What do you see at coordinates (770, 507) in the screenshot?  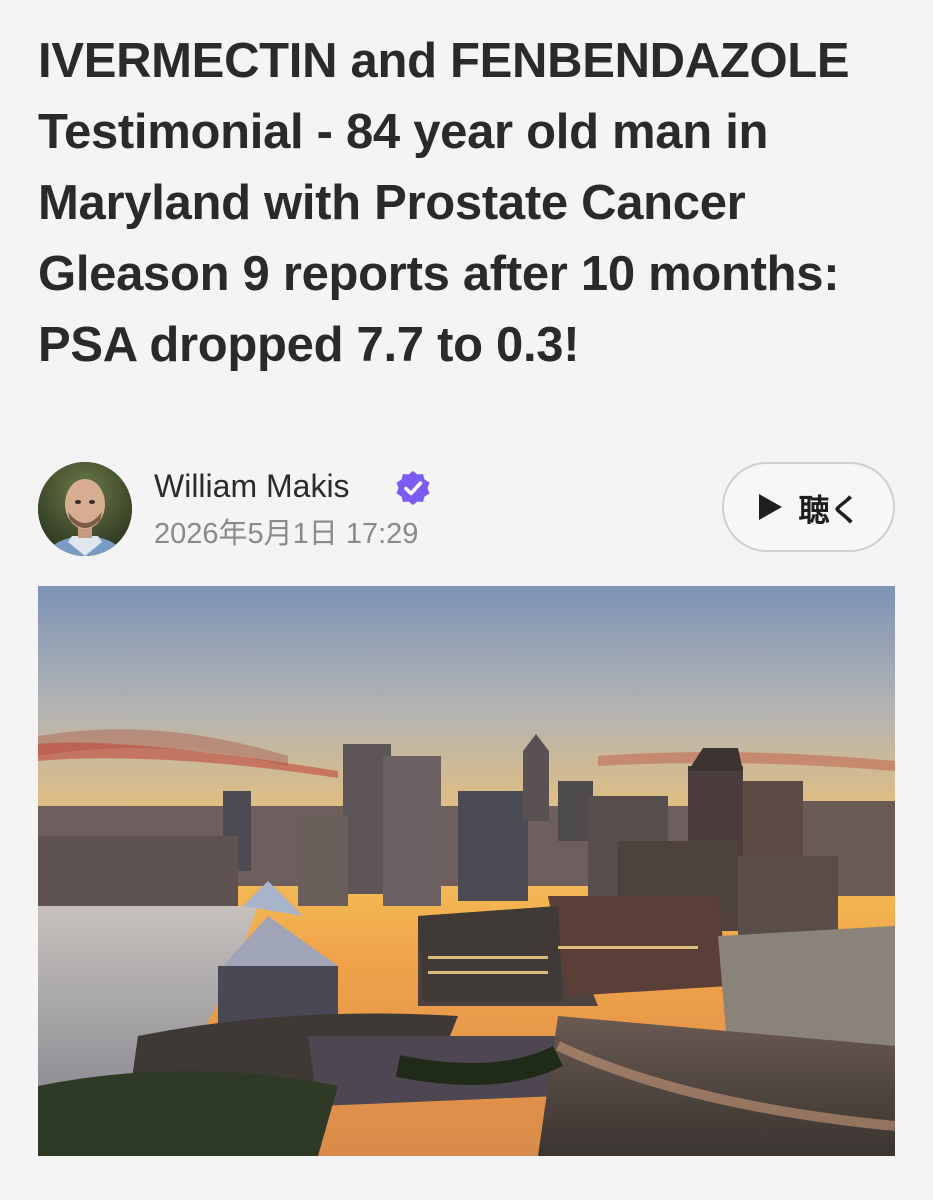 I see `play-icon` at bounding box center [770, 507].